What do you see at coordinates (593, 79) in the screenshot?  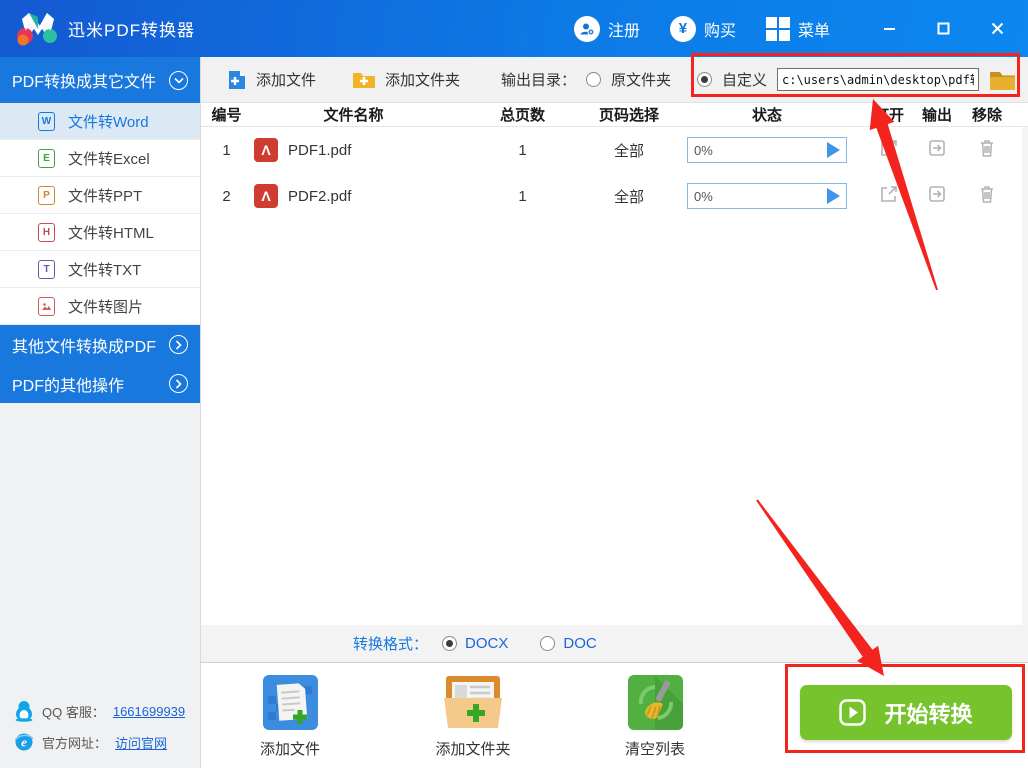 I see `radio-original-folder` at bounding box center [593, 79].